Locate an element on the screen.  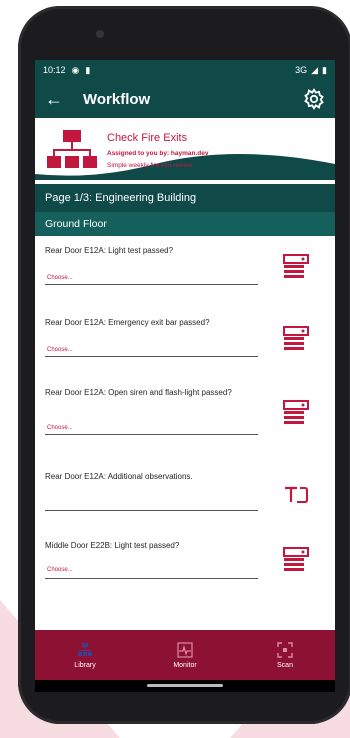
nav-scan-label: Scan is located at coordinates (285, 665).